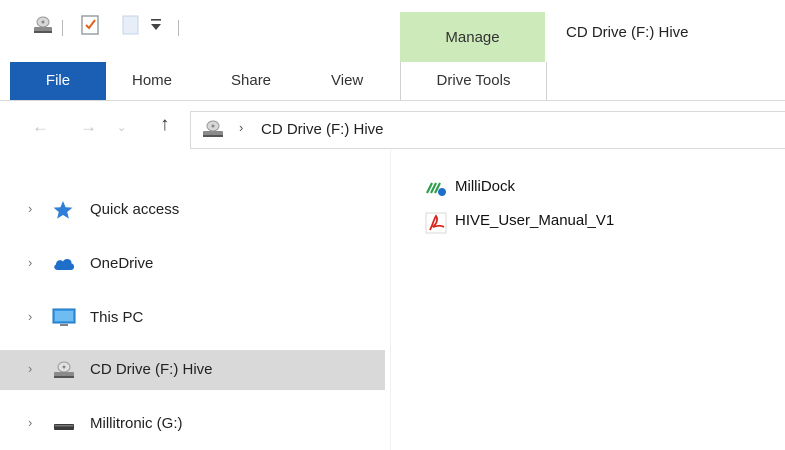 The width and height of the screenshot is (785, 450). What do you see at coordinates (117, 317) in the screenshot?
I see `sidebar-item-label: This PC` at bounding box center [117, 317].